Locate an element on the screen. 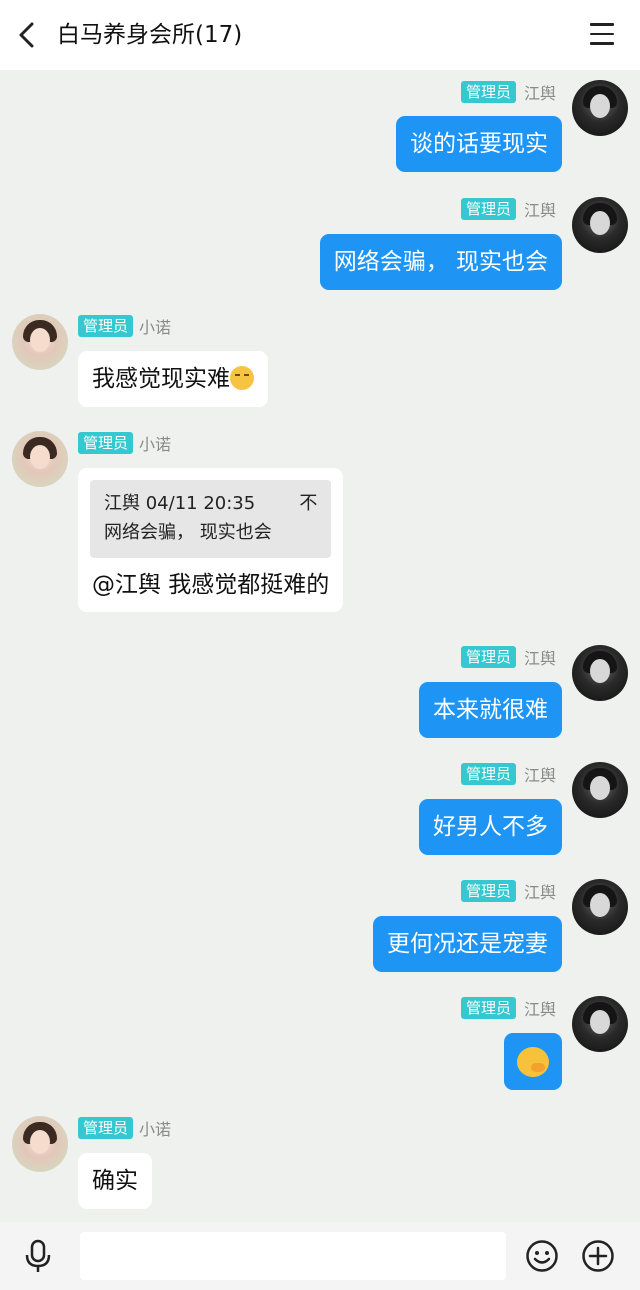 Image resolution: width=640 pixels, height=1290 pixels. flushed-face-emoji-icon is located at coordinates (242, 378).